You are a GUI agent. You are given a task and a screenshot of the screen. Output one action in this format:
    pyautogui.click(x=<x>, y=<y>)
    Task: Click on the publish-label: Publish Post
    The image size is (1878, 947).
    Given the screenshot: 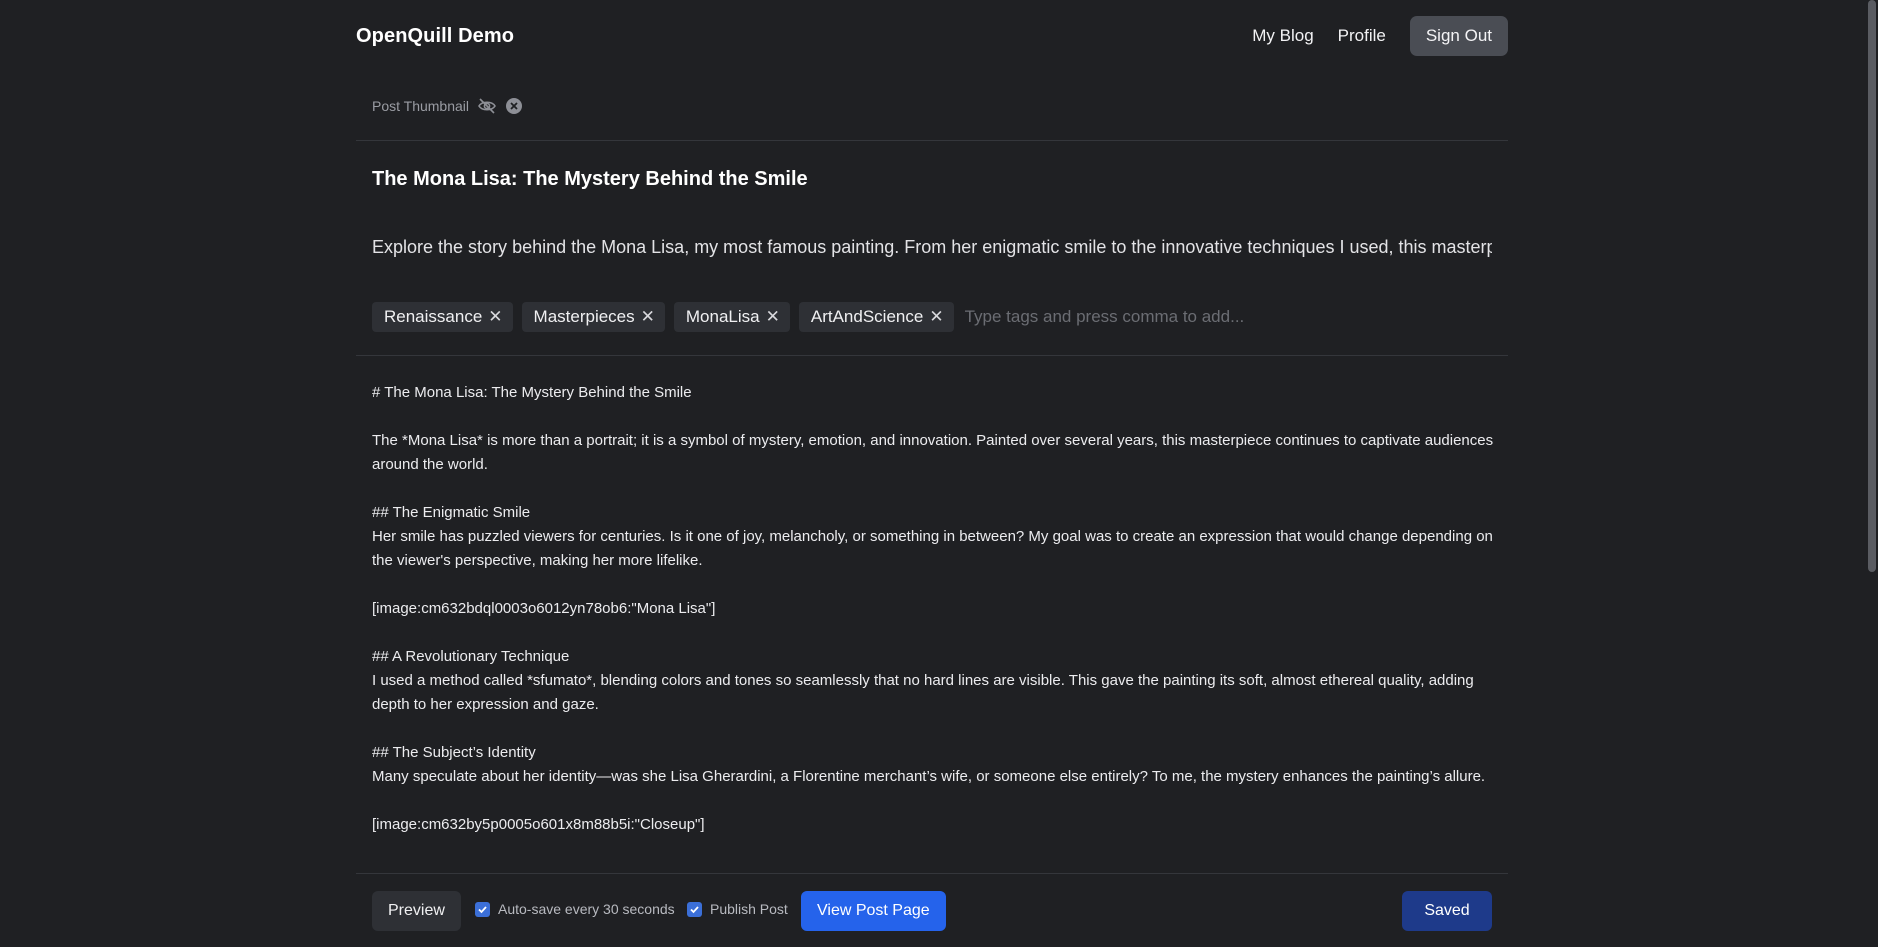 What is the action you would take?
    pyautogui.click(x=749, y=909)
    